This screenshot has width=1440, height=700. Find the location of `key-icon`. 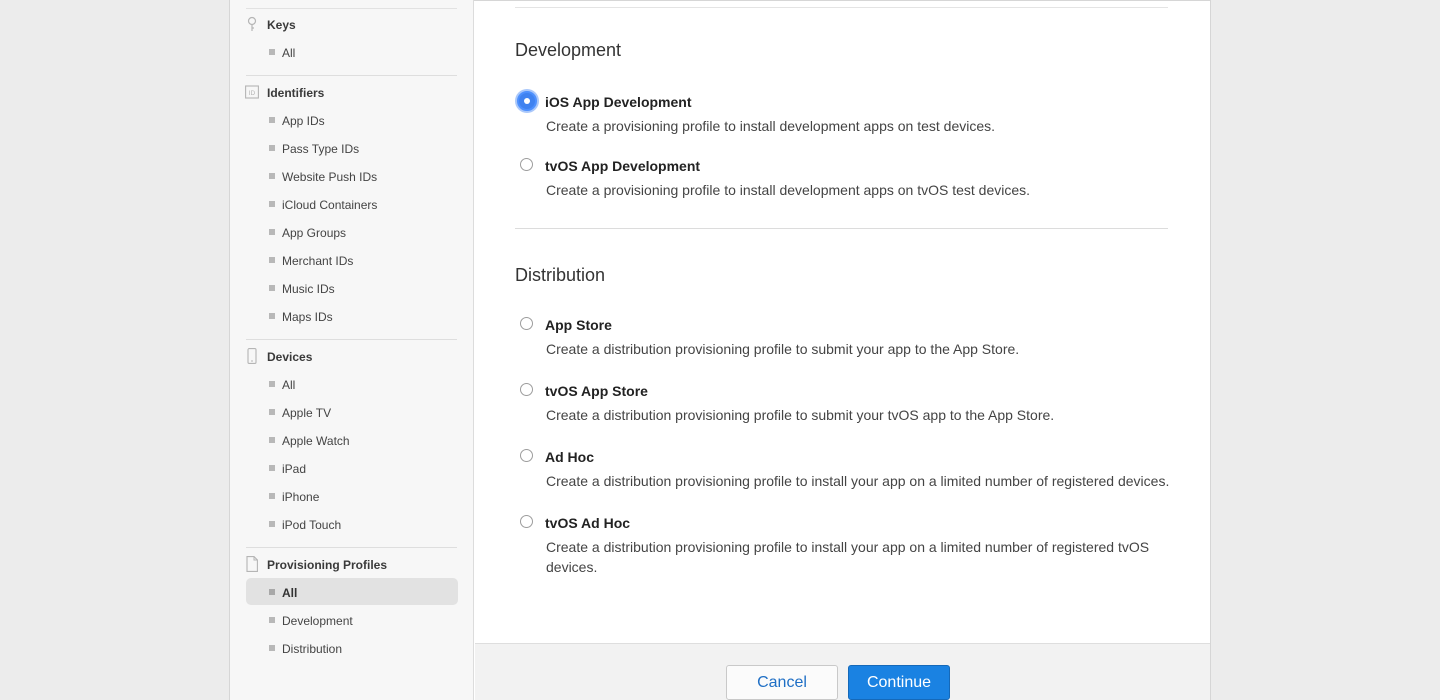

key-icon is located at coordinates (252, 24).